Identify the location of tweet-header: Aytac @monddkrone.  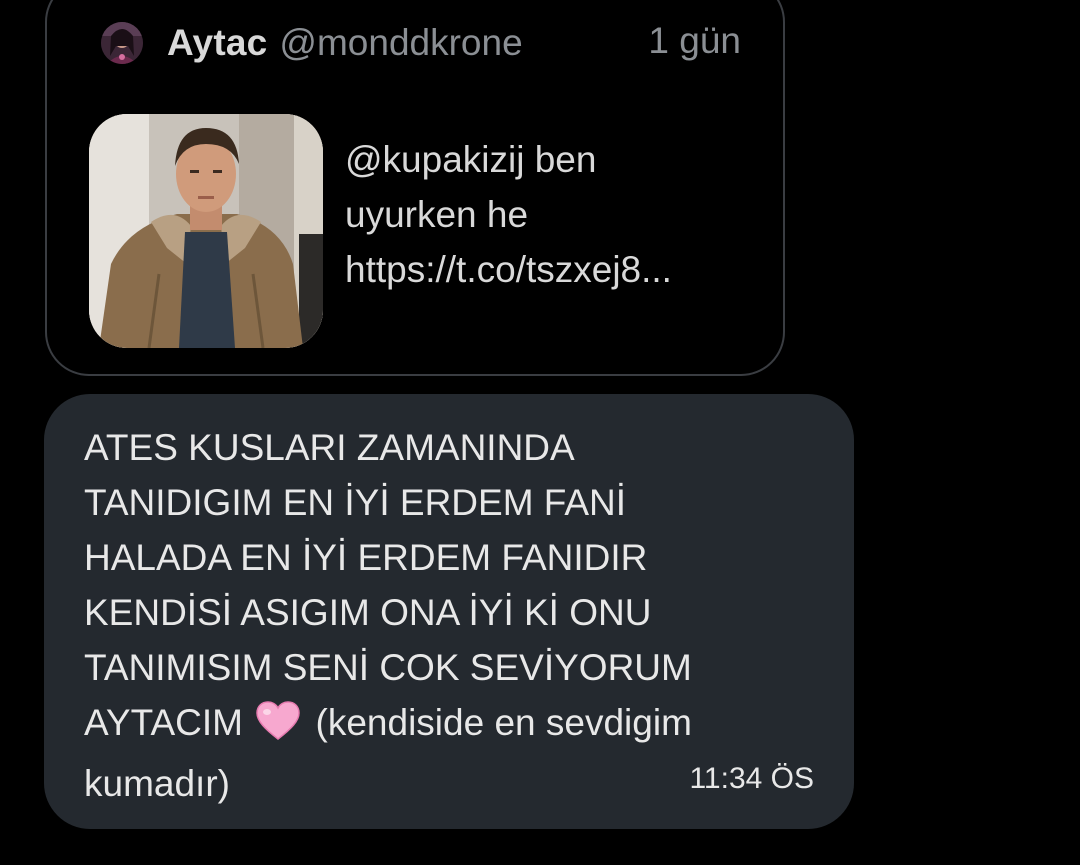
(312, 43).